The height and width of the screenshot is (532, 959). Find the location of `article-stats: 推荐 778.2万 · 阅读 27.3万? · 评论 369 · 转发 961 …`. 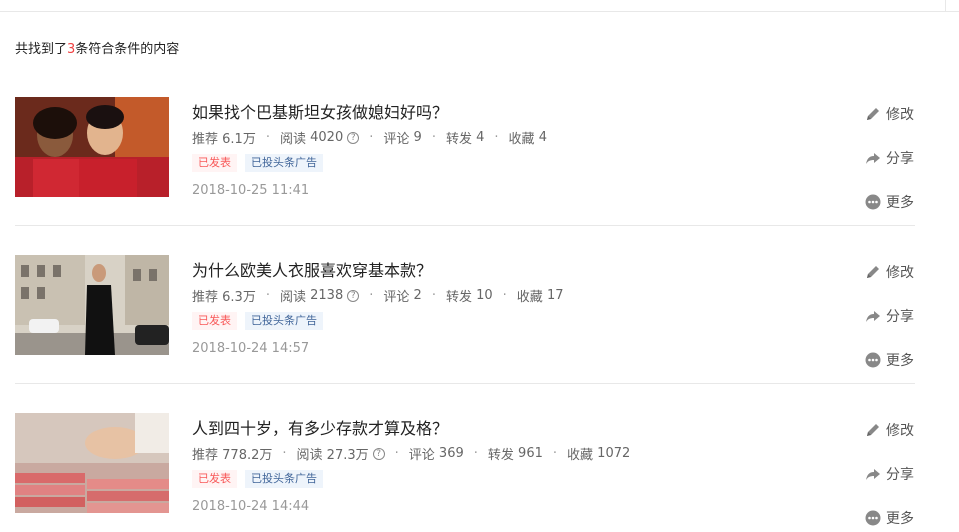

article-stats: 推荐 778.2万 · 阅读 27.3万? · 评论 369 · 转发 961 … is located at coordinates (411, 453).